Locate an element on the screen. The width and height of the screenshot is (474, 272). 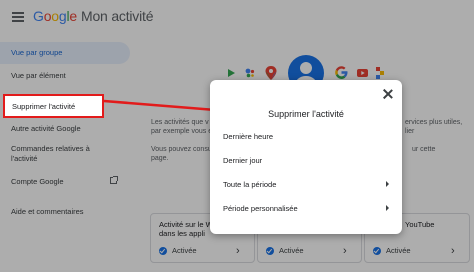
option-dernier-jour: Dernier jour is located at coordinates (307, 160).